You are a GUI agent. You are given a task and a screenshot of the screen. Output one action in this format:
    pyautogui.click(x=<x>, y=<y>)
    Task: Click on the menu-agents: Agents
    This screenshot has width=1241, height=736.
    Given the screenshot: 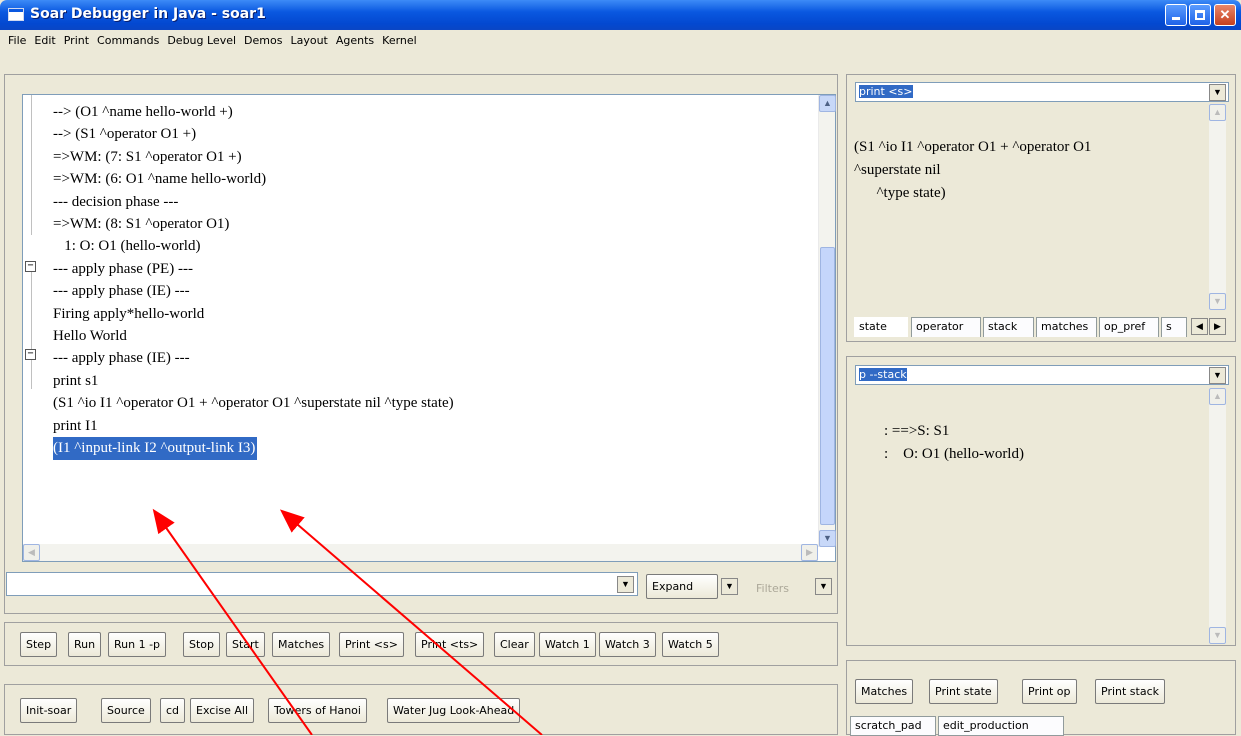 What is the action you would take?
    pyautogui.click(x=355, y=40)
    